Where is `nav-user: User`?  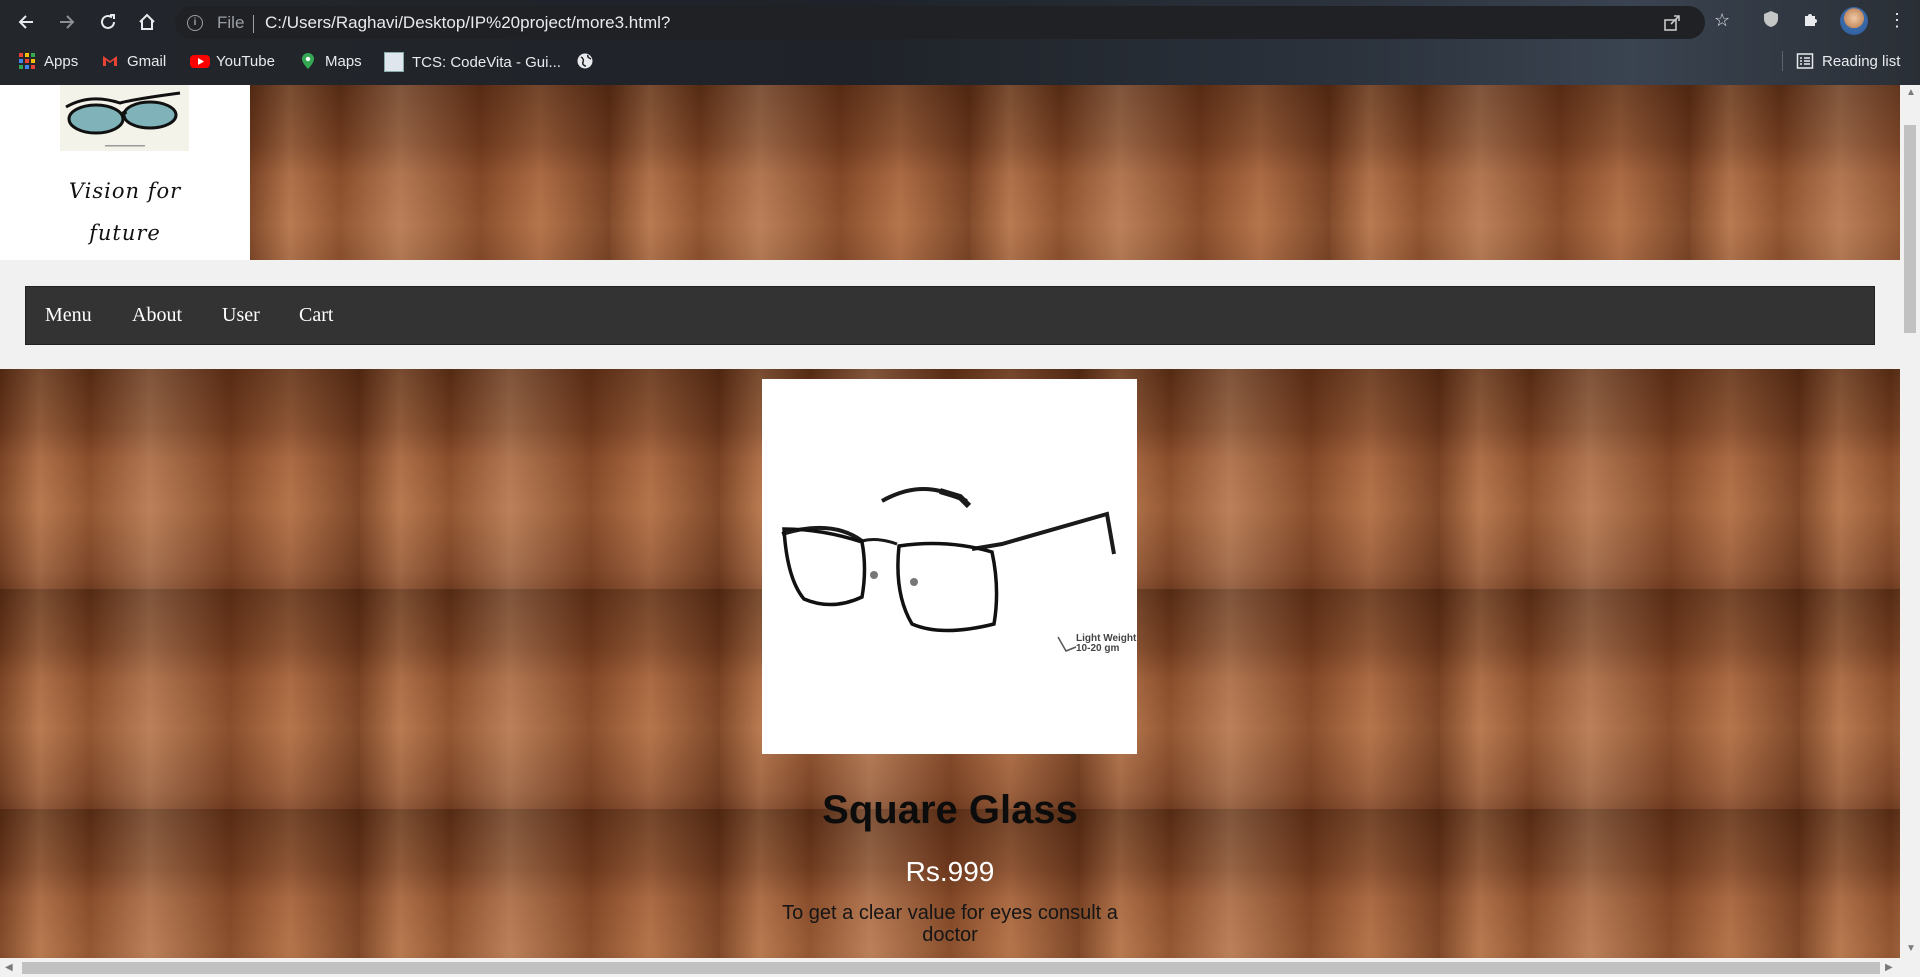 nav-user: User is located at coordinates (241, 315).